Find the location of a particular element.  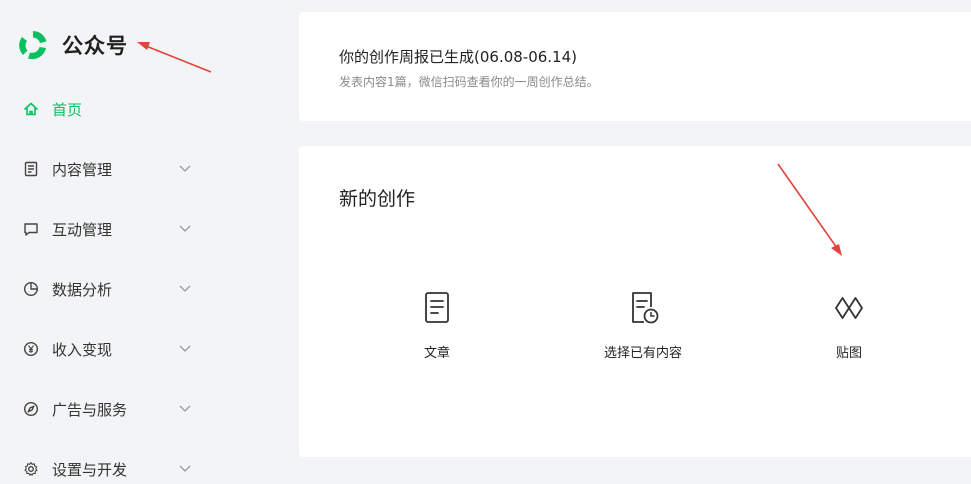

sidebar-item-label: 数据分析 is located at coordinates (82, 289).